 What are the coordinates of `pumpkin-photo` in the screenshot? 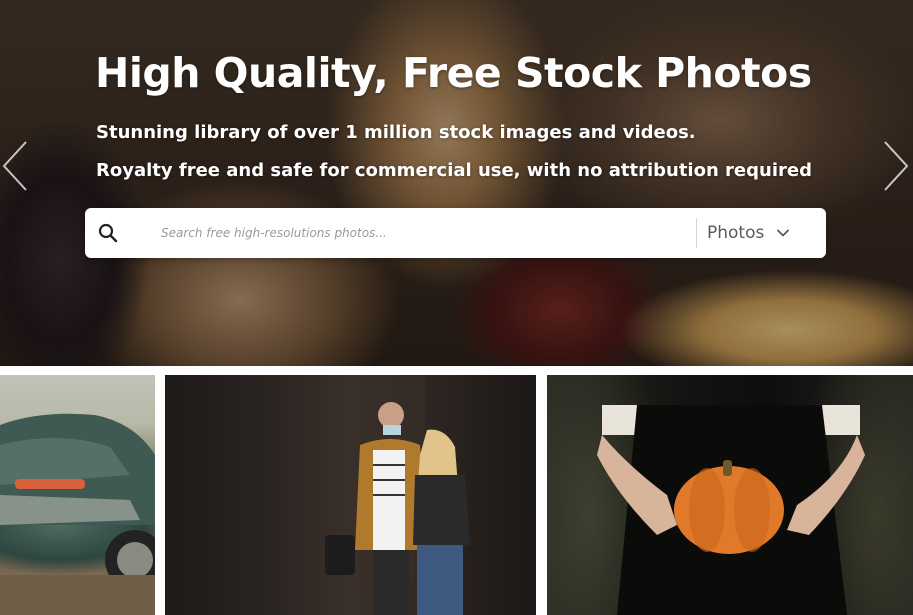 It's located at (731, 510).